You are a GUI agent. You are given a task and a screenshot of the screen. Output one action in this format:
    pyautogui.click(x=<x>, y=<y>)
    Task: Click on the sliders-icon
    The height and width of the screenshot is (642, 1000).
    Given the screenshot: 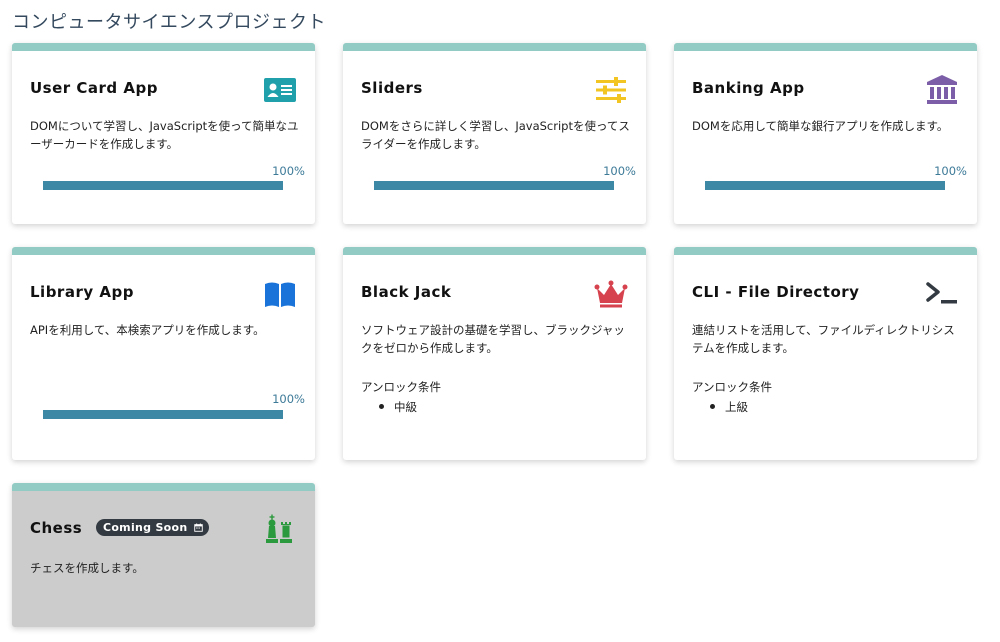 What is the action you would take?
    pyautogui.click(x=611, y=90)
    